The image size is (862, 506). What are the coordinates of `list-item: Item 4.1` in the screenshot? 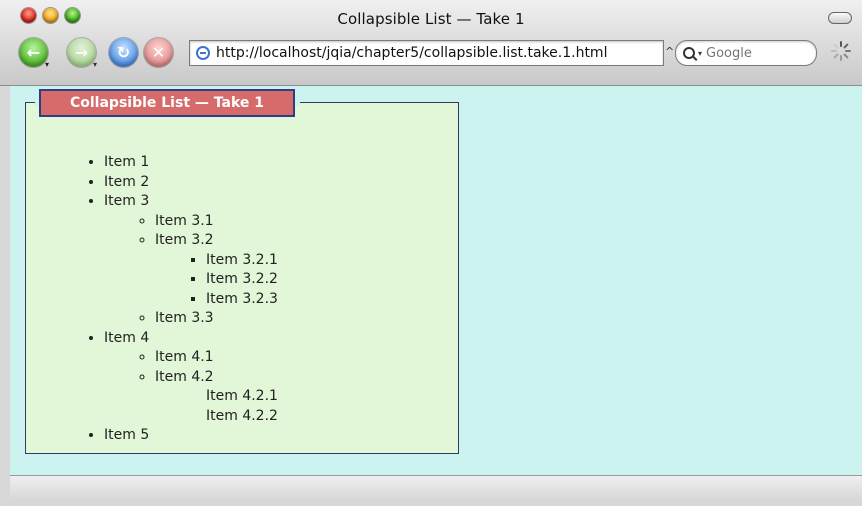 It's located at (216, 358).